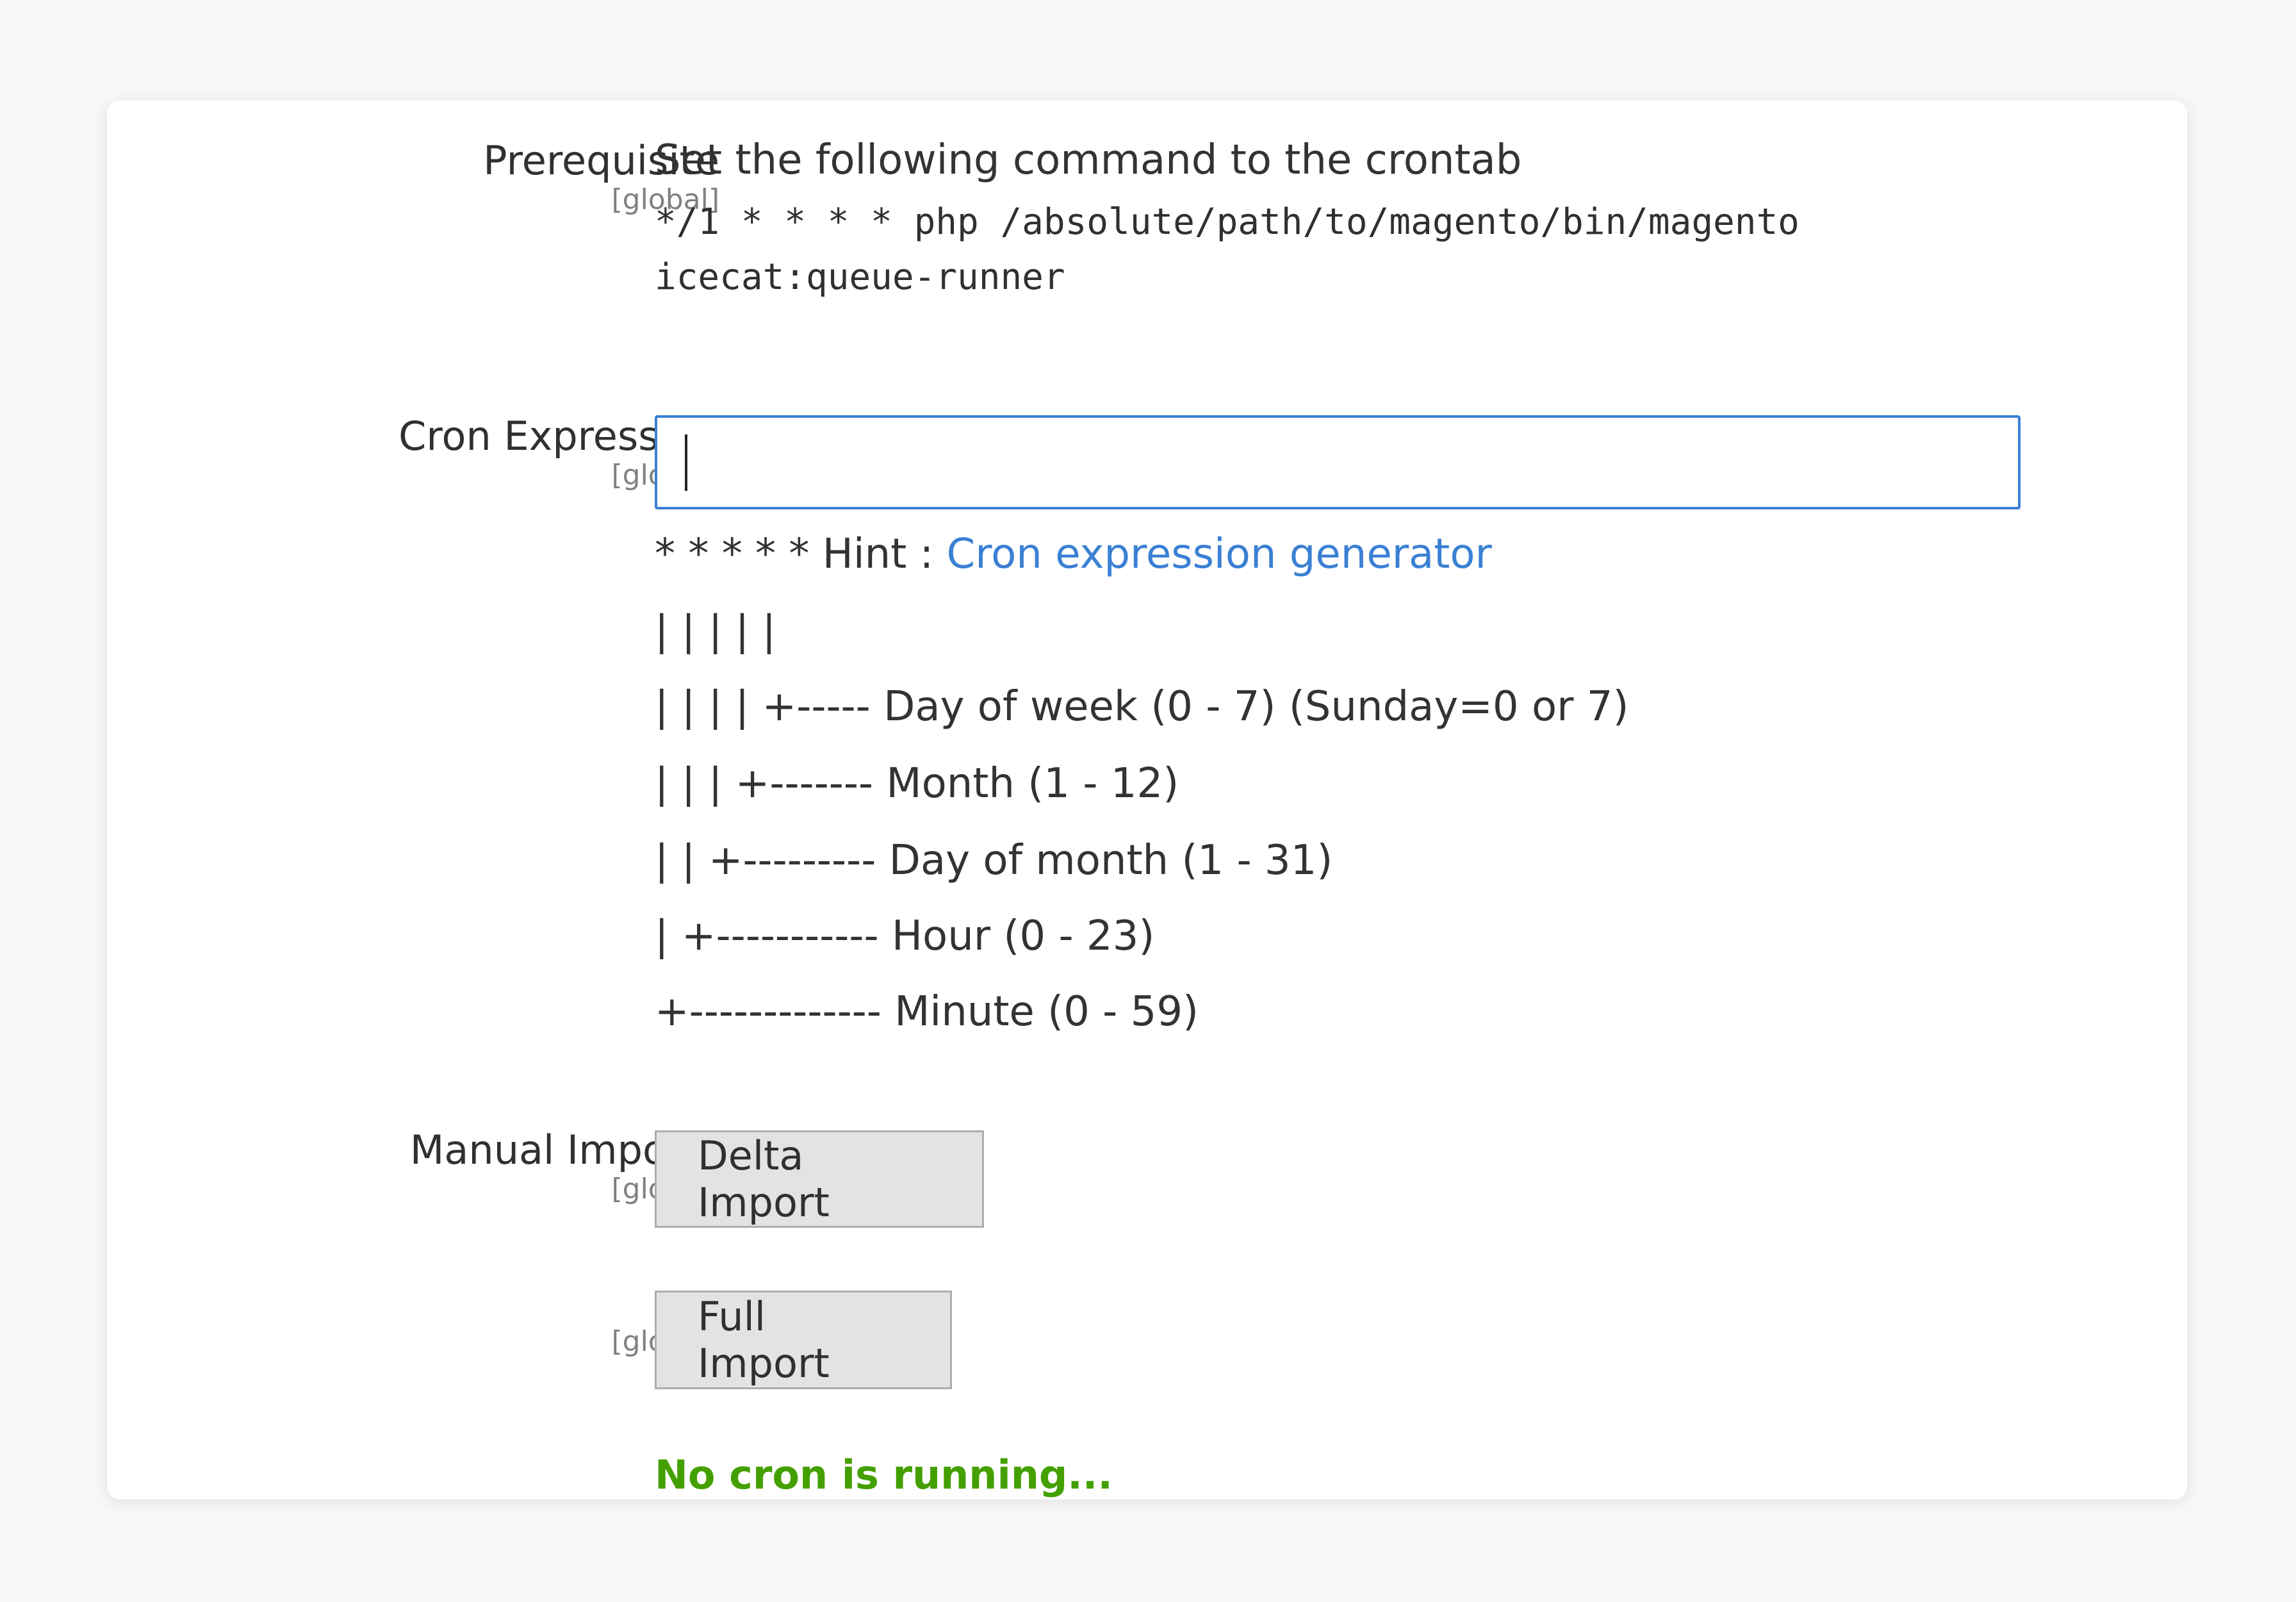 The height and width of the screenshot is (1602, 2296). I want to click on cron-guide-line-5: | +----------- Hour (0 - 23), so click(905, 936).